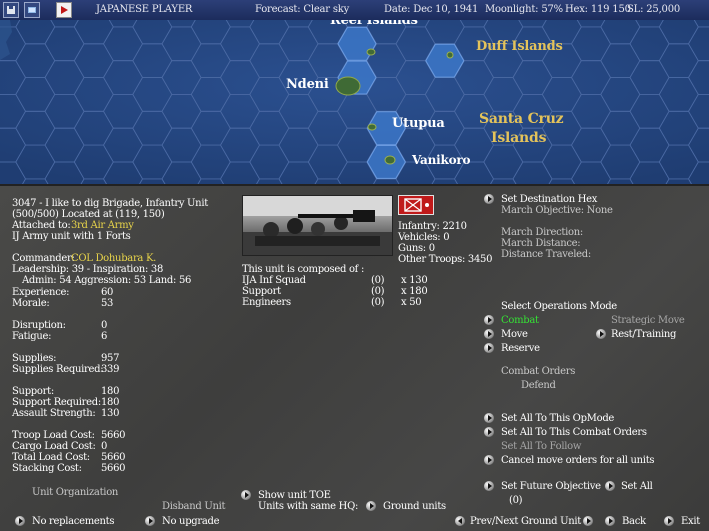 The width and height of the screenshot is (709, 531). Describe the element at coordinates (113, 258) in the screenshot. I see `commander-link: COL Dohubara K.` at that location.